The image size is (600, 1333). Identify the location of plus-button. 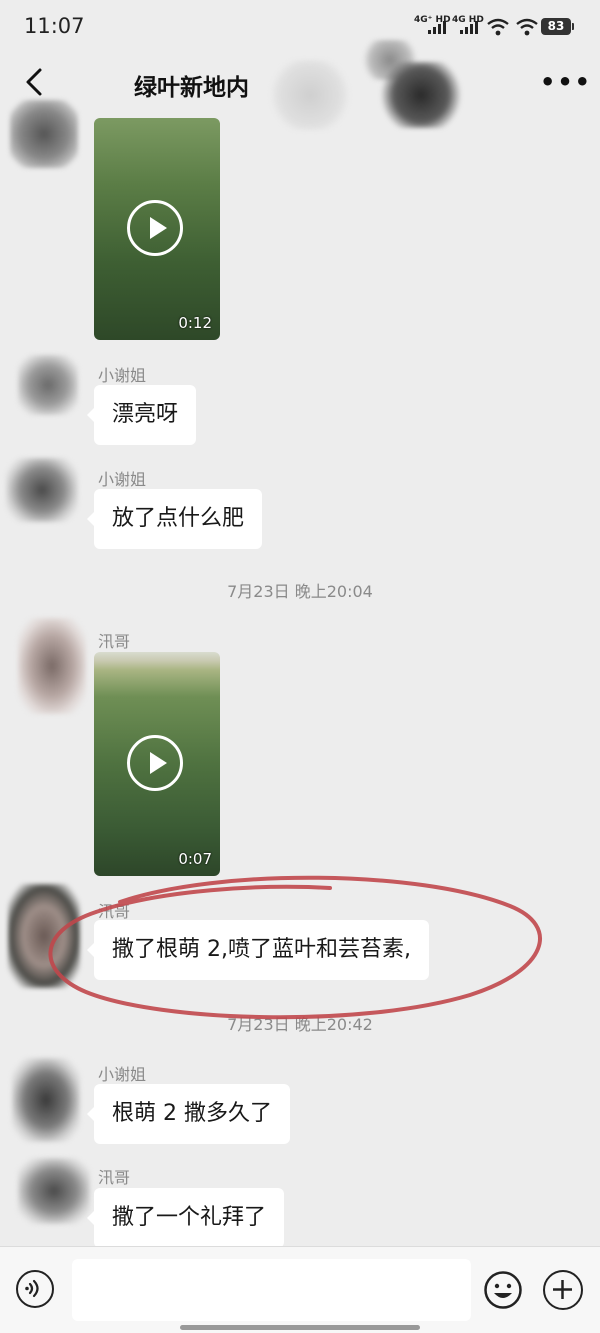
(563, 1290).